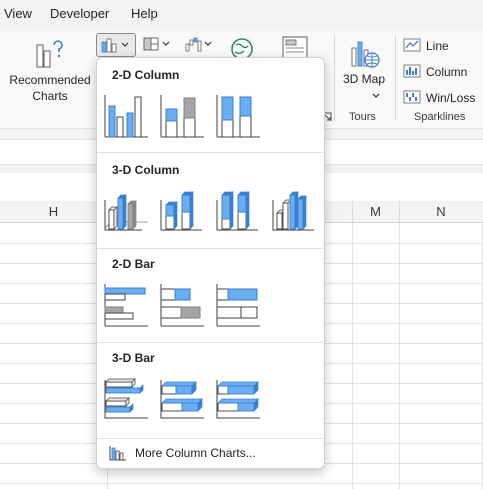  I want to click on column-chart-button, so click(116, 45).